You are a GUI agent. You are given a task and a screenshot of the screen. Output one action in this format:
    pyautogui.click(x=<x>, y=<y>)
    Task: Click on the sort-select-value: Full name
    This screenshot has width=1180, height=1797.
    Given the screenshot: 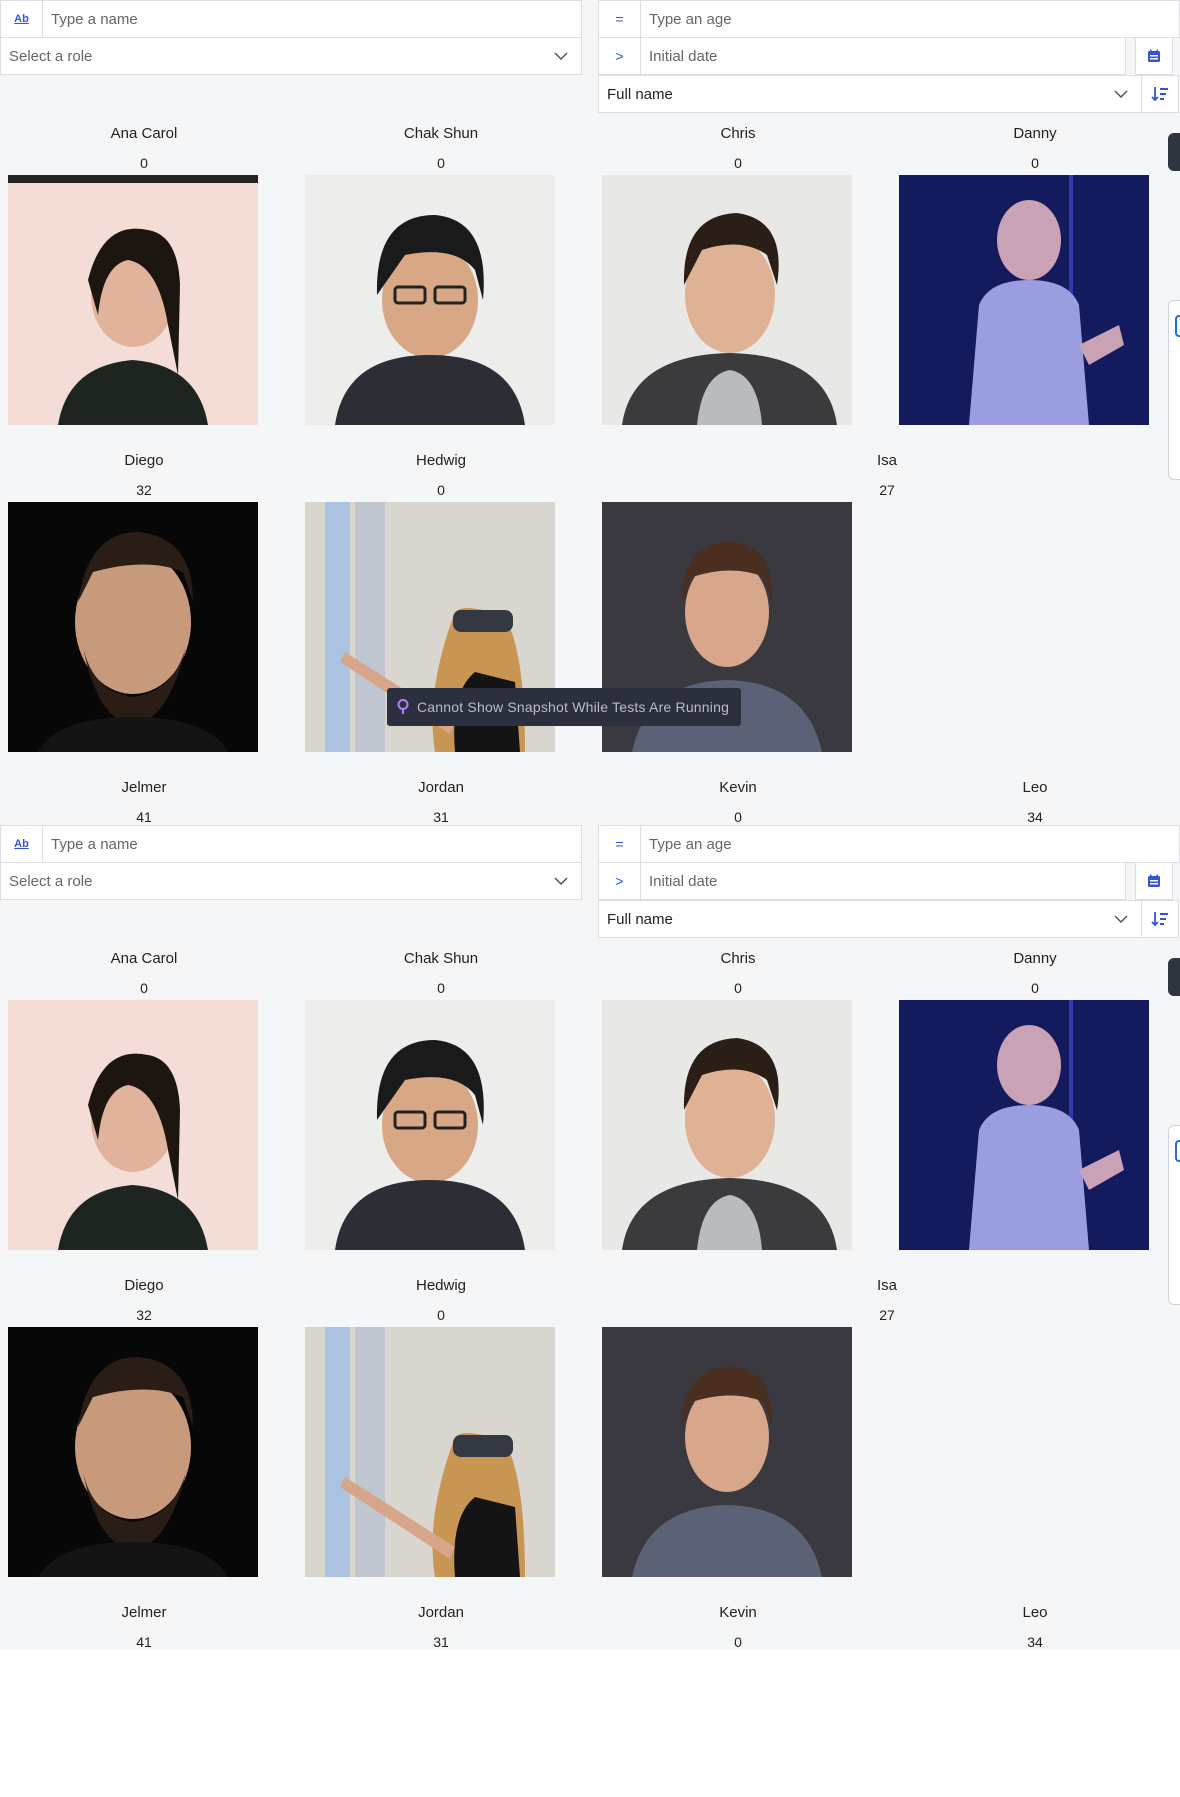 What is the action you would take?
    pyautogui.click(x=640, y=94)
    